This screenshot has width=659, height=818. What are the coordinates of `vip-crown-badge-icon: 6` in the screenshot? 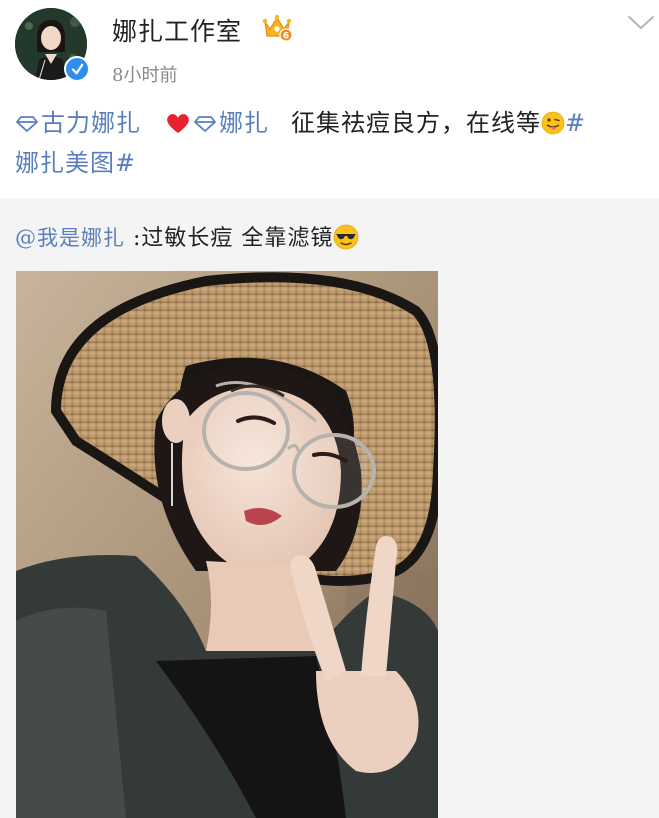 It's located at (277, 28).